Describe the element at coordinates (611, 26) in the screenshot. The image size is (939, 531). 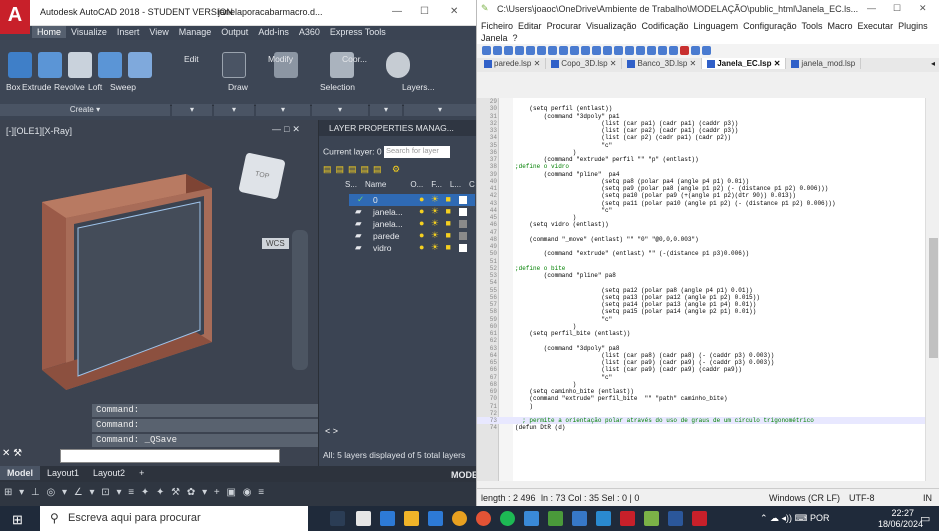
I see `menu-visualizacao: Visualização` at that location.